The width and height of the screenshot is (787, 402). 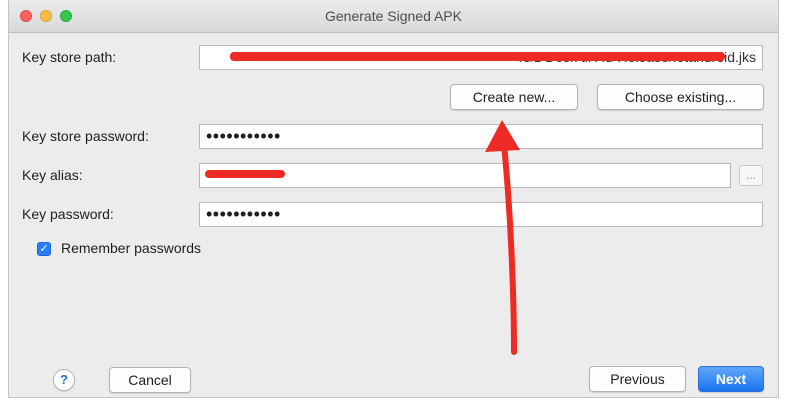 I want to click on annotation-arrow-head, so click(x=502, y=136).